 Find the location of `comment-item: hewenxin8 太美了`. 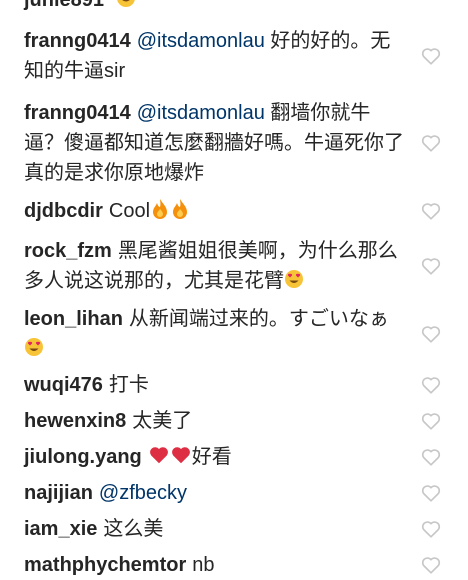

comment-item: hewenxin8 太美了 is located at coordinates (234, 421).